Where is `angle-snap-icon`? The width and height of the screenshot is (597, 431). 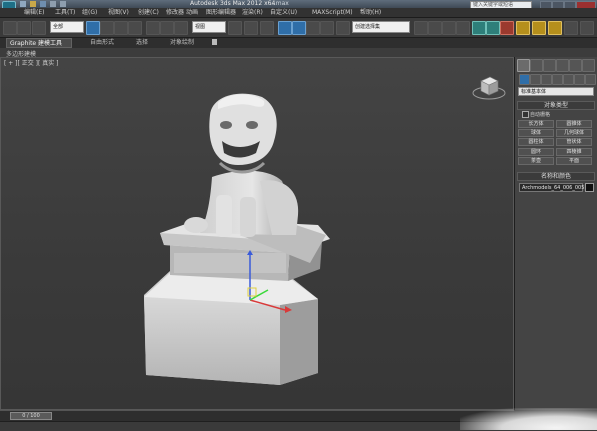 angle-snap-icon is located at coordinates (299, 28).